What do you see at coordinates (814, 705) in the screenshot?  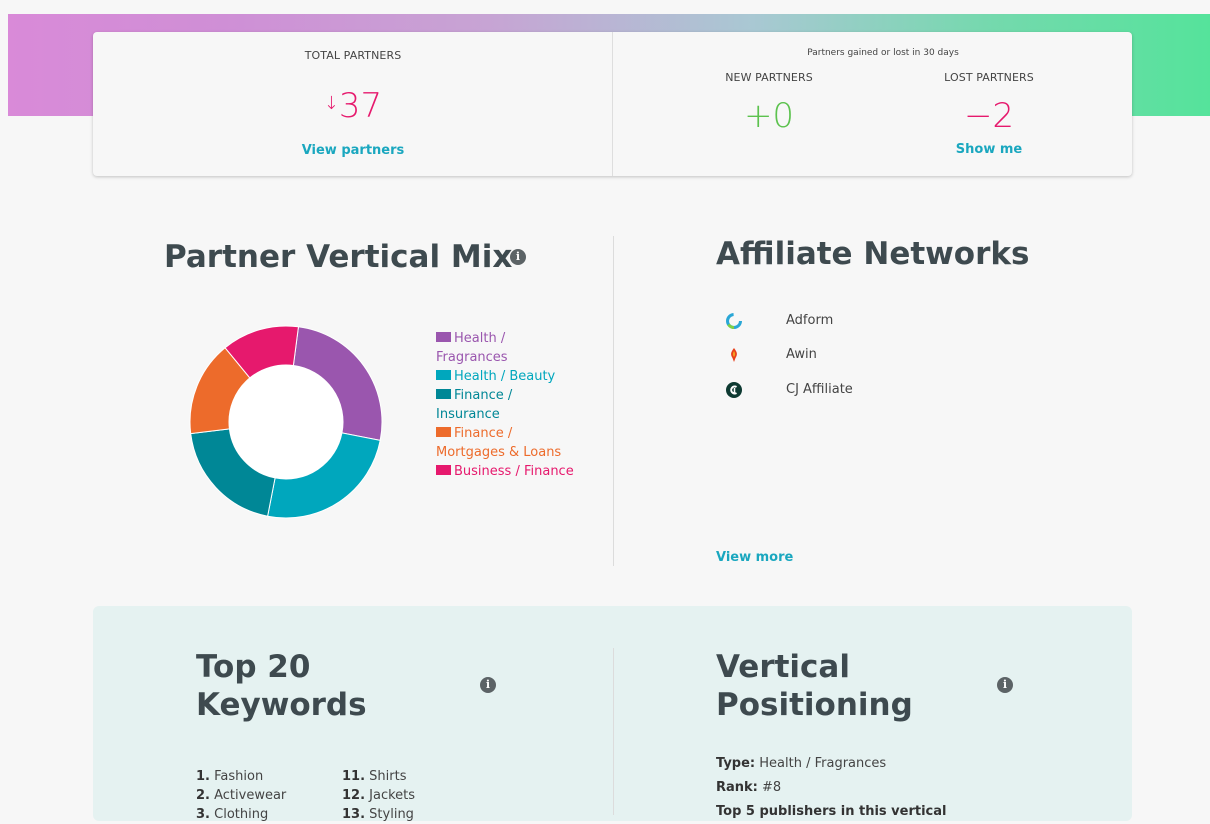 I see `vertical-positioning-title-line2: Positioning` at bounding box center [814, 705].